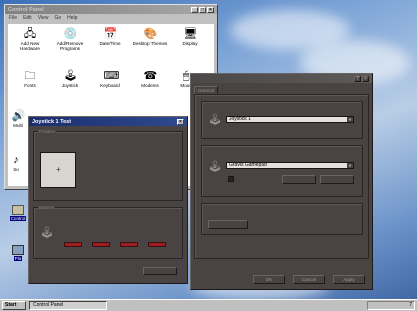 The height and width of the screenshot is (311, 417). Describe the element at coordinates (70, 46) in the screenshot. I see `cp-item-label: Add/Remove Programs` at that location.